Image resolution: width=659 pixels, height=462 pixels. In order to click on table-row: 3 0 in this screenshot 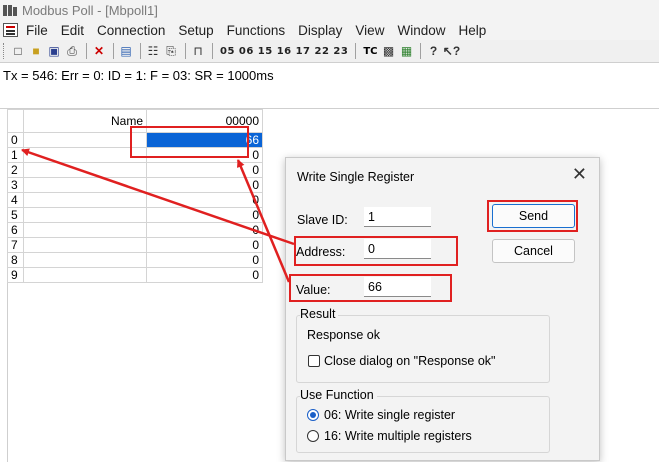, I will do `click(135, 185)`.